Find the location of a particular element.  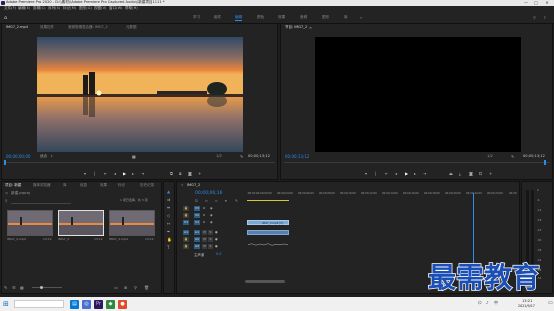

insert-icon: ⧉ is located at coordinates (171, 173).